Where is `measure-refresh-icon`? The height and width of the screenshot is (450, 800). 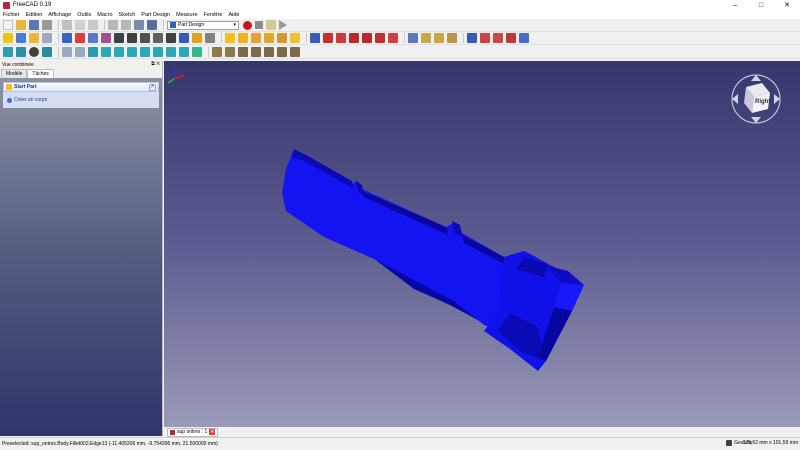 measure-refresh-icon is located at coordinates (243, 51).